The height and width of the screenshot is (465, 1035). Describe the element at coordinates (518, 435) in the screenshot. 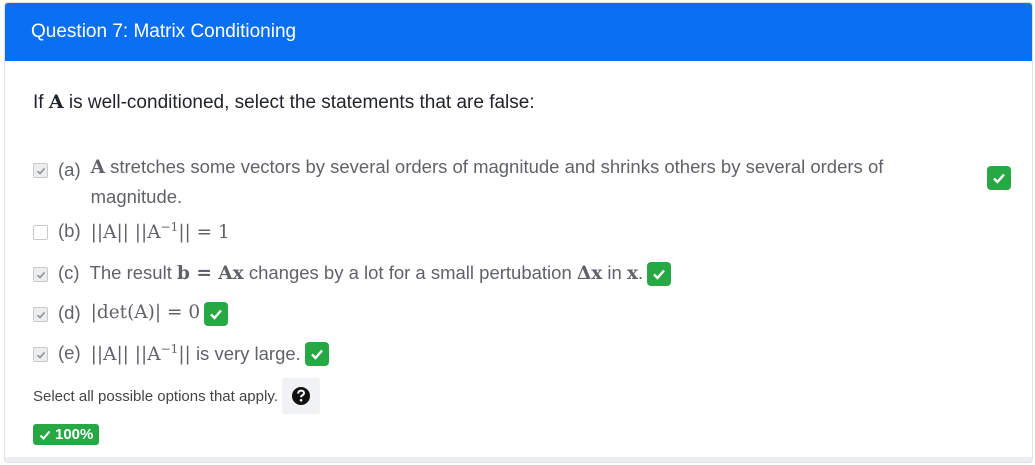

I see `score-row: 100%` at that location.